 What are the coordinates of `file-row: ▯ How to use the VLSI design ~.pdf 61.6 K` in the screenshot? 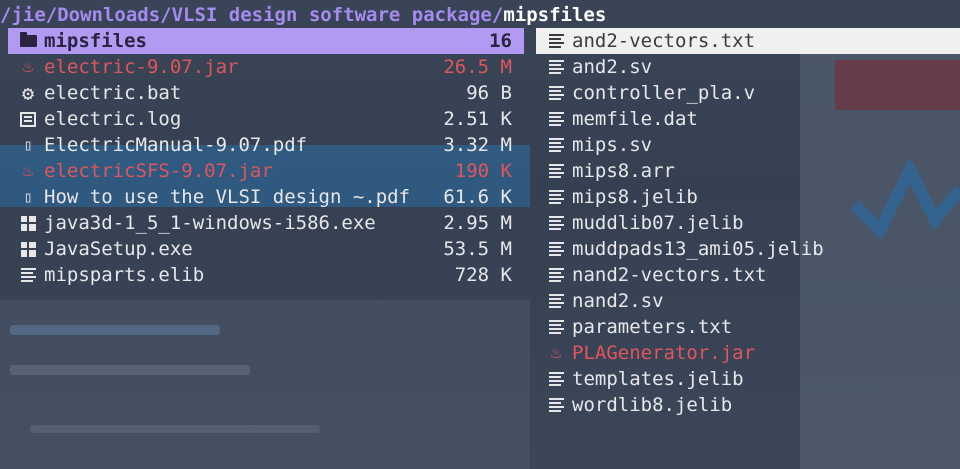 It's located at (266, 197).